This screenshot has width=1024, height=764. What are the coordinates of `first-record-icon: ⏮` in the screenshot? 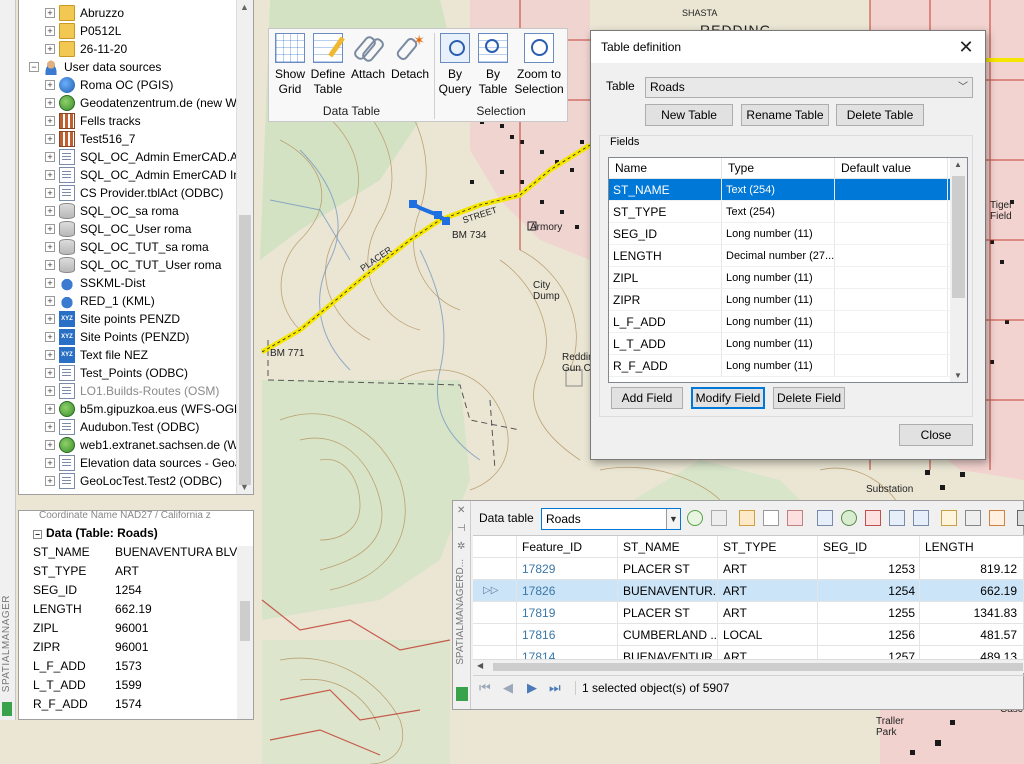 It's located at (485, 688).